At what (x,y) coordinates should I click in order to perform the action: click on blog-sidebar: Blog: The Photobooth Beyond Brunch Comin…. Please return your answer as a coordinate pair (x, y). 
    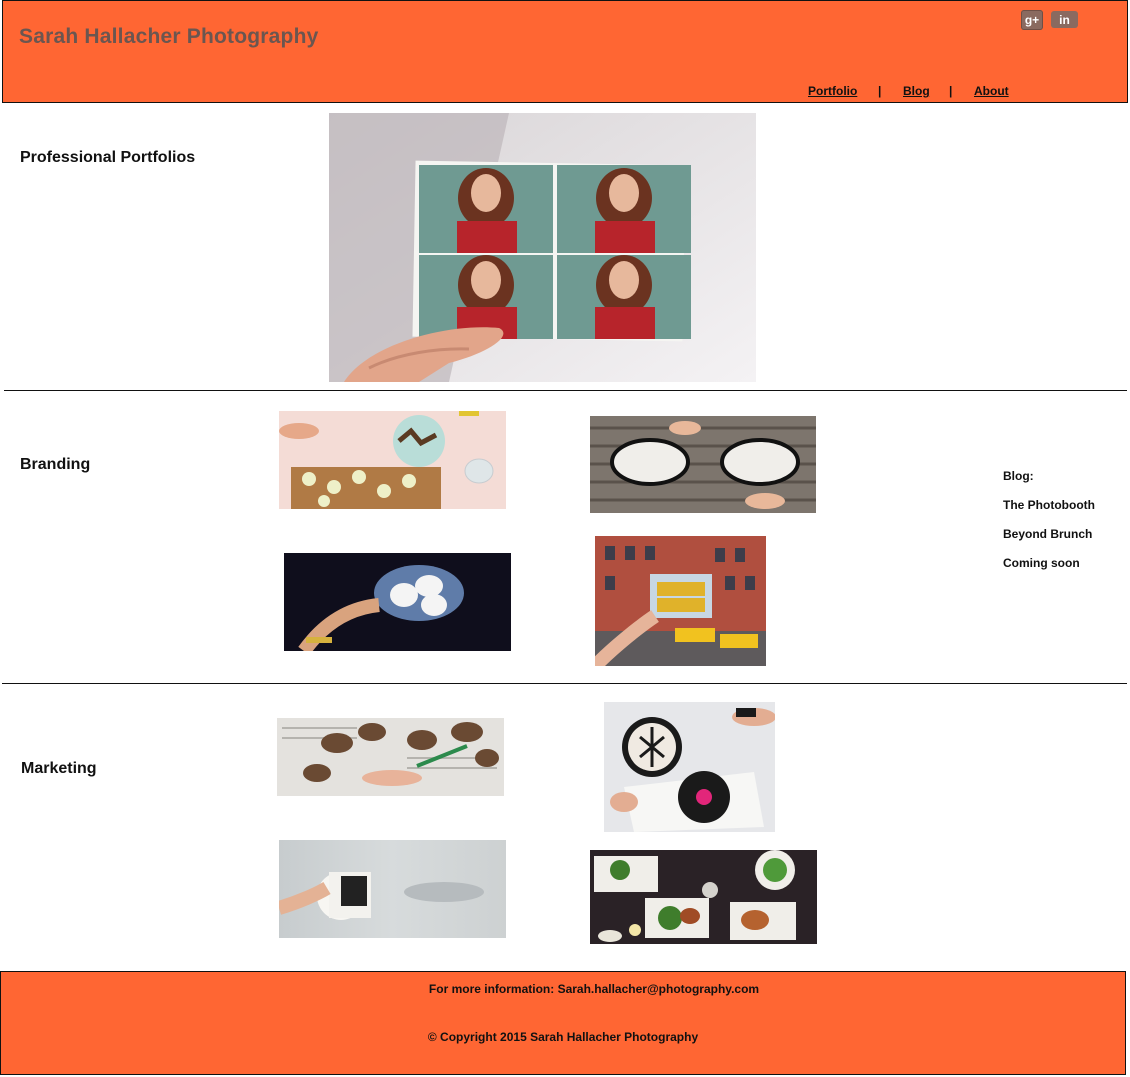
    Looking at the image, I should click on (1050, 527).